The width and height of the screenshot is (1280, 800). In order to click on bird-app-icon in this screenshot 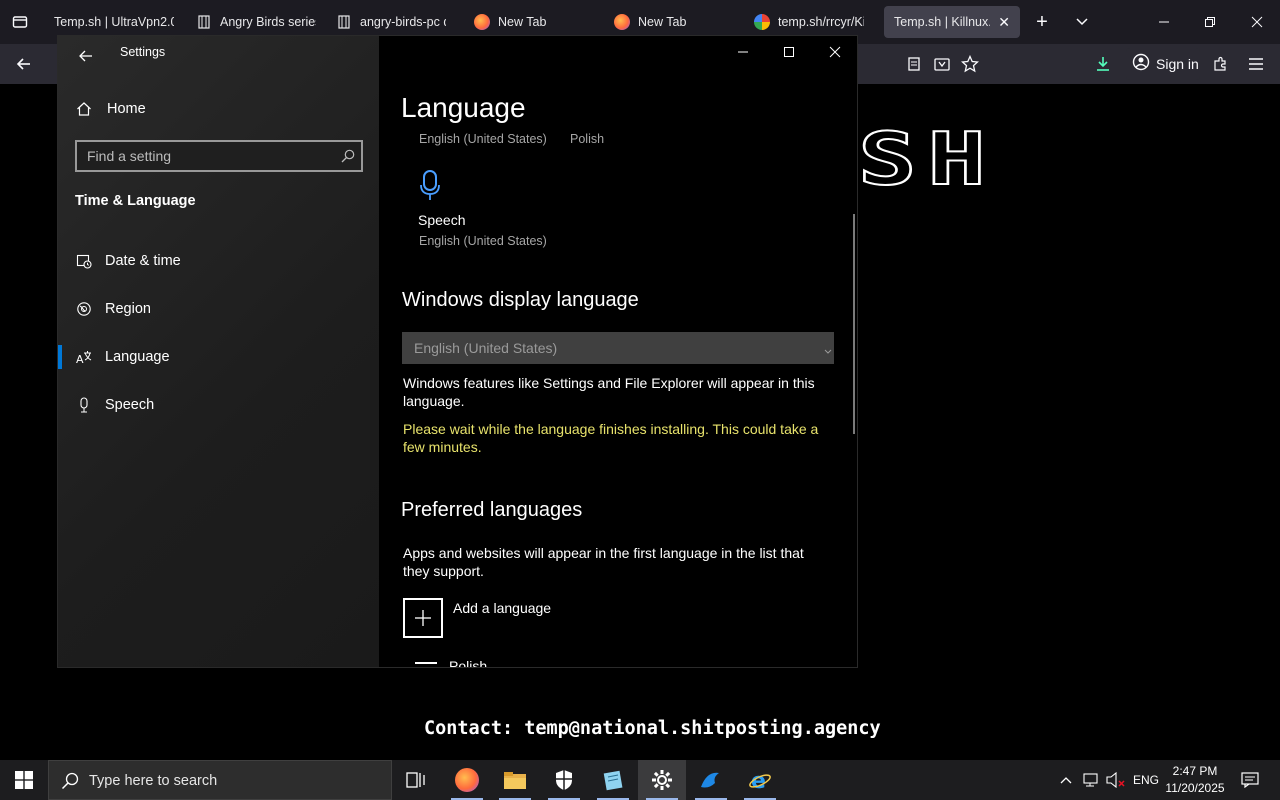, I will do `click(711, 780)`.